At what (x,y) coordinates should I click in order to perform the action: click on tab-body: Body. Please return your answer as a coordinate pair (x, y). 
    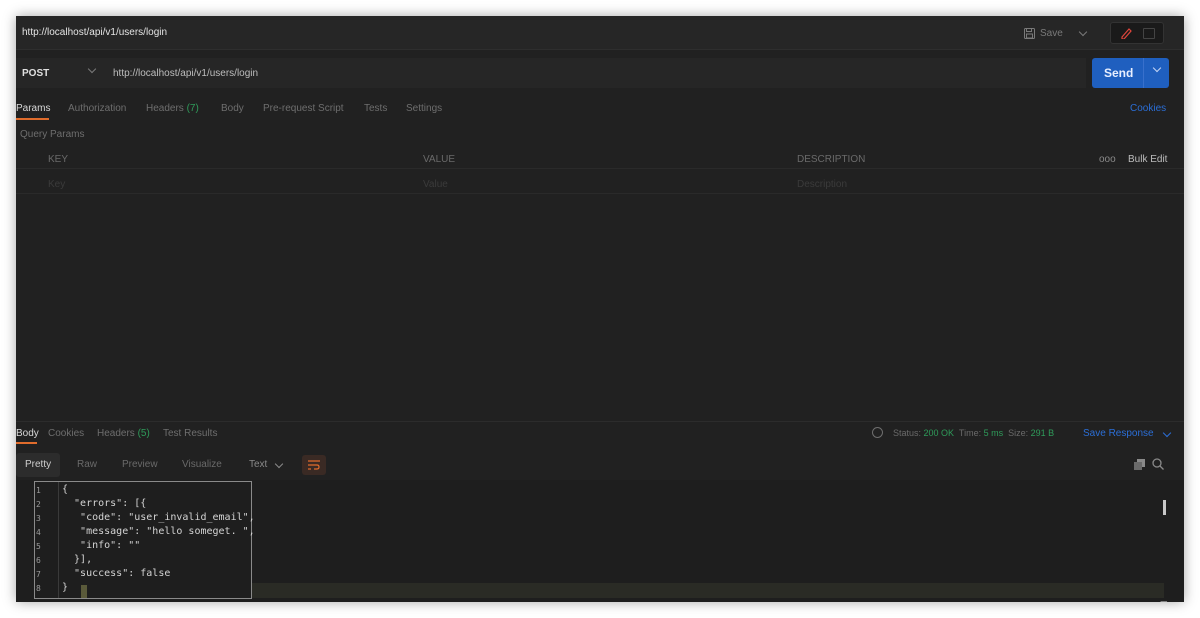
    Looking at the image, I should click on (232, 108).